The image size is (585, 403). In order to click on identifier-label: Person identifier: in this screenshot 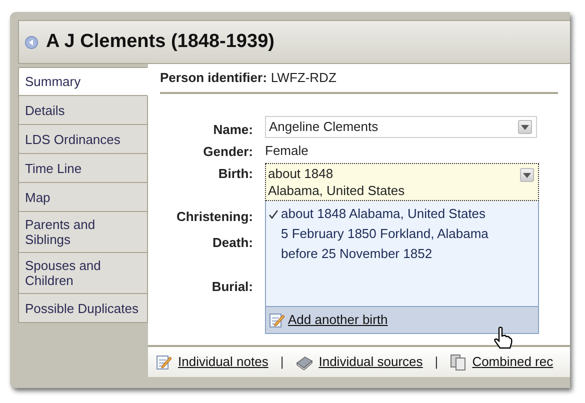, I will do `click(213, 78)`.